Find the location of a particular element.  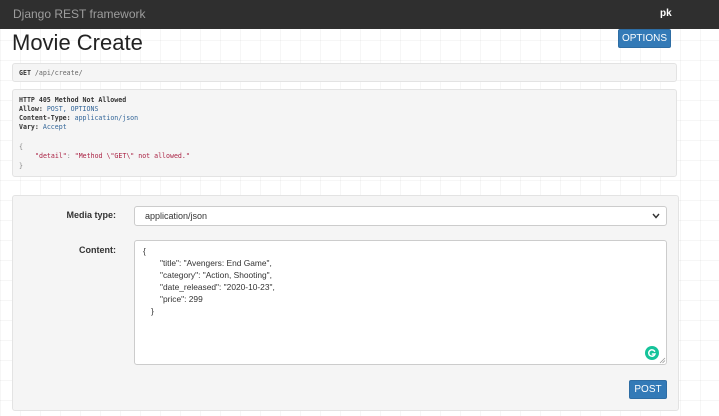

content-line: { is located at coordinates (144, 251).